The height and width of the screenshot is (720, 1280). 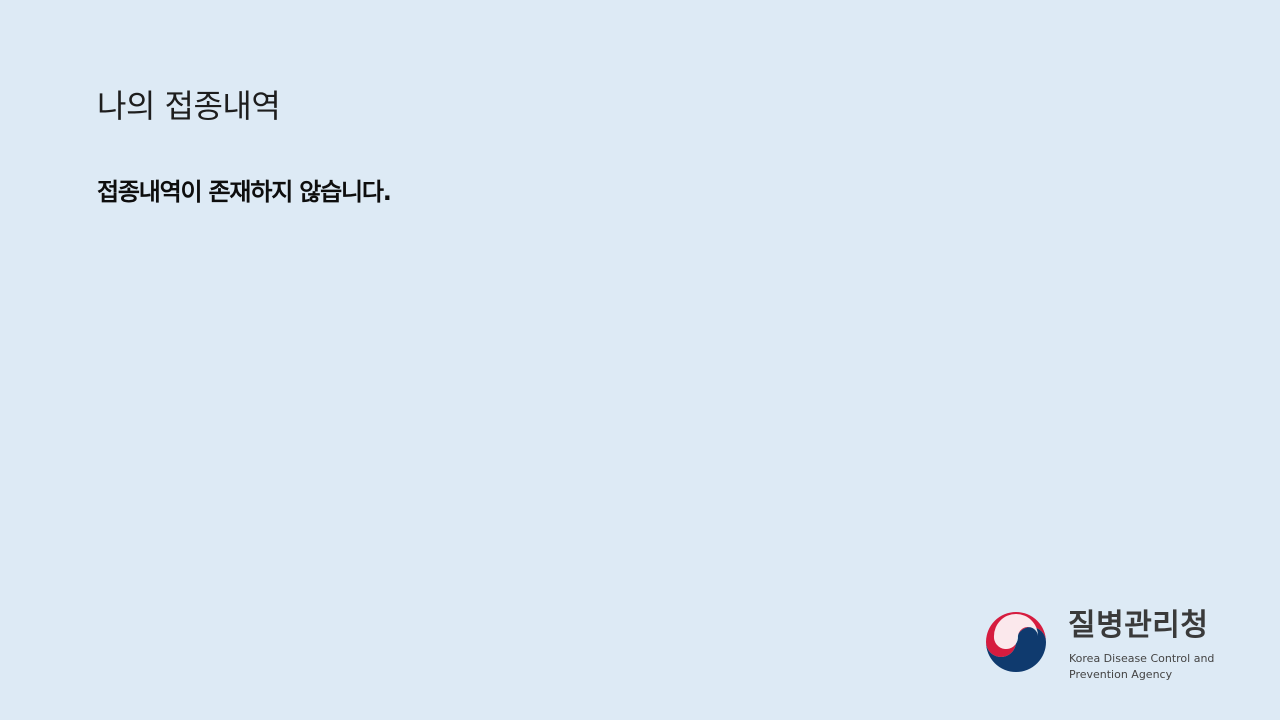 What do you see at coordinates (1016, 642) in the screenshot?
I see `taegeuk-emblem-icon` at bounding box center [1016, 642].